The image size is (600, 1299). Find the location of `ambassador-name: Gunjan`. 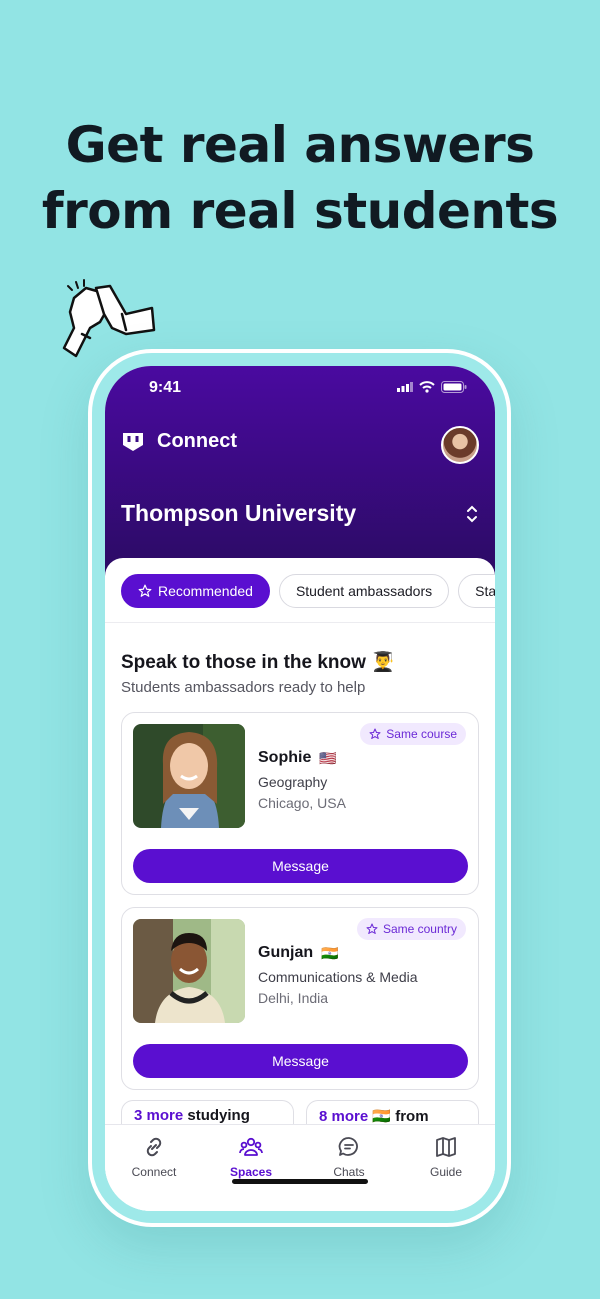

ambassador-name: Gunjan is located at coordinates (286, 952).